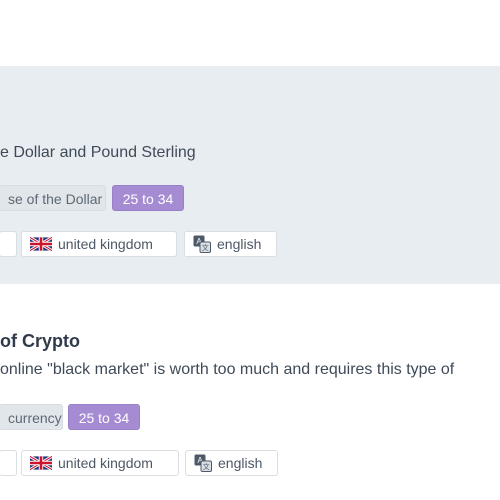 The width and height of the screenshot is (500, 500). I want to click on result-summary: e Dollar and Pound Sterling, so click(98, 152).